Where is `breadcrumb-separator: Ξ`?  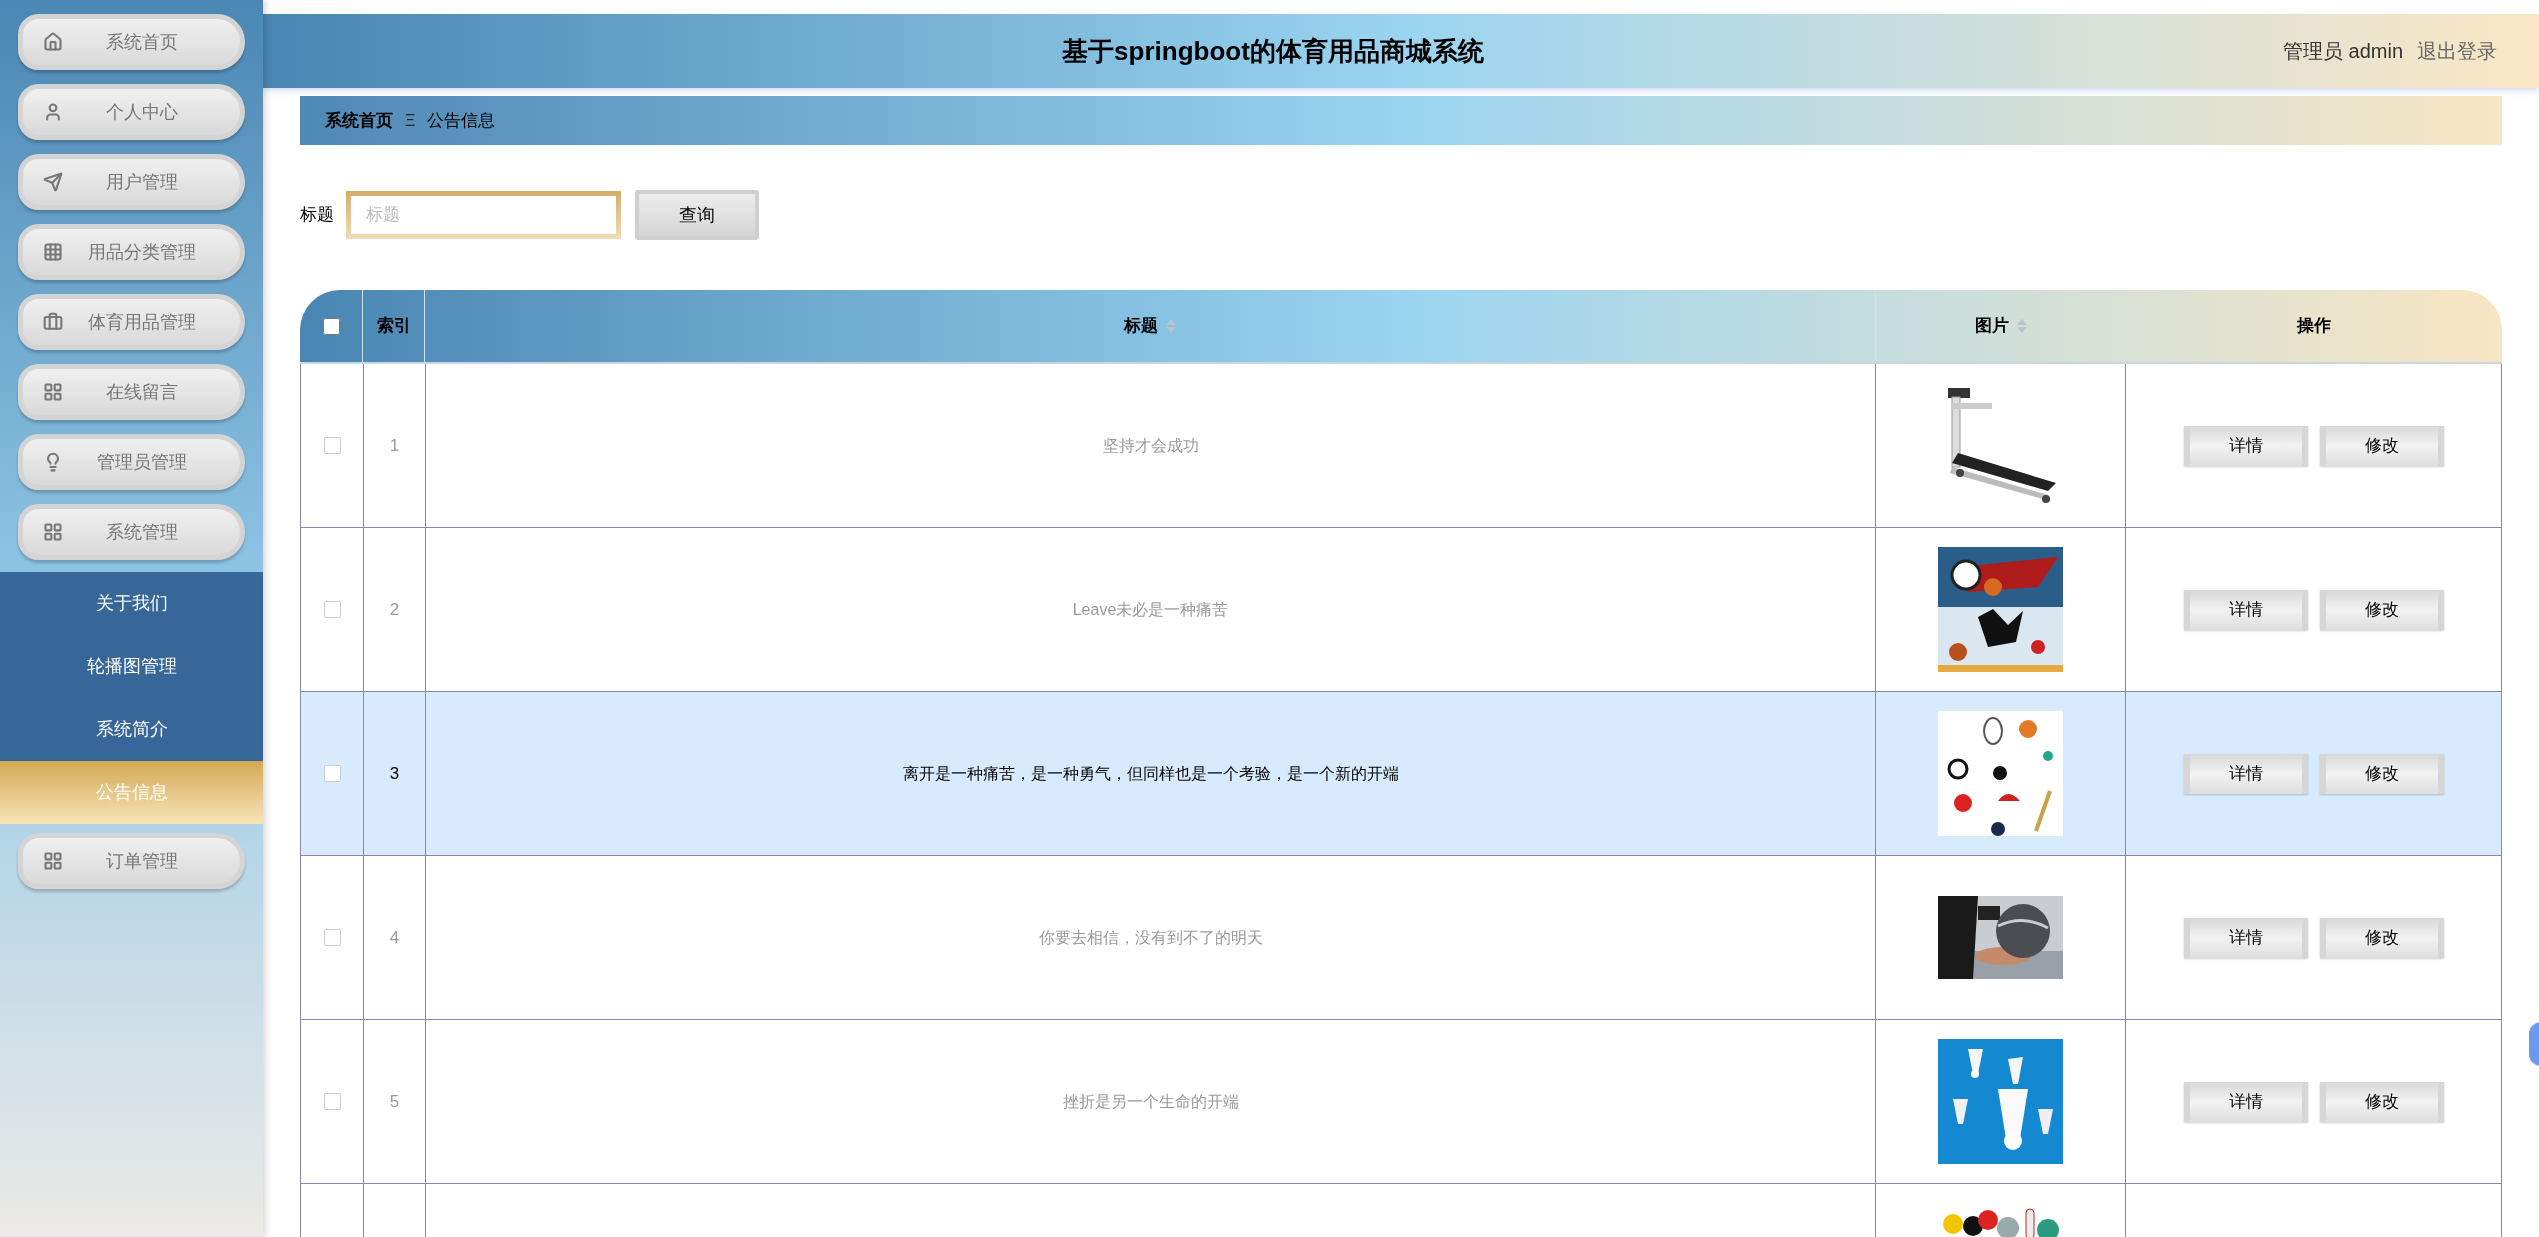 breadcrumb-separator: Ξ is located at coordinates (410, 120).